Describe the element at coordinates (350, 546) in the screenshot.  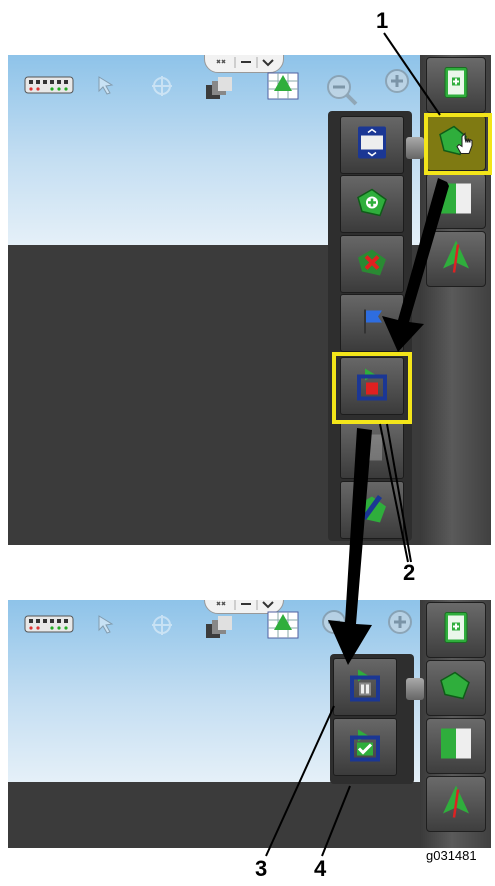
I see `arrow-to-pause` at that location.